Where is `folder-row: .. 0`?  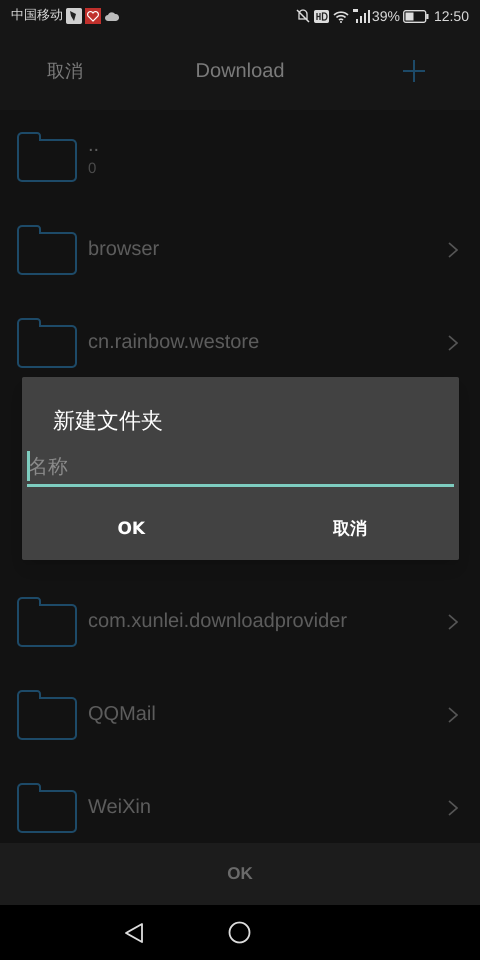 folder-row: .. 0 is located at coordinates (240, 156).